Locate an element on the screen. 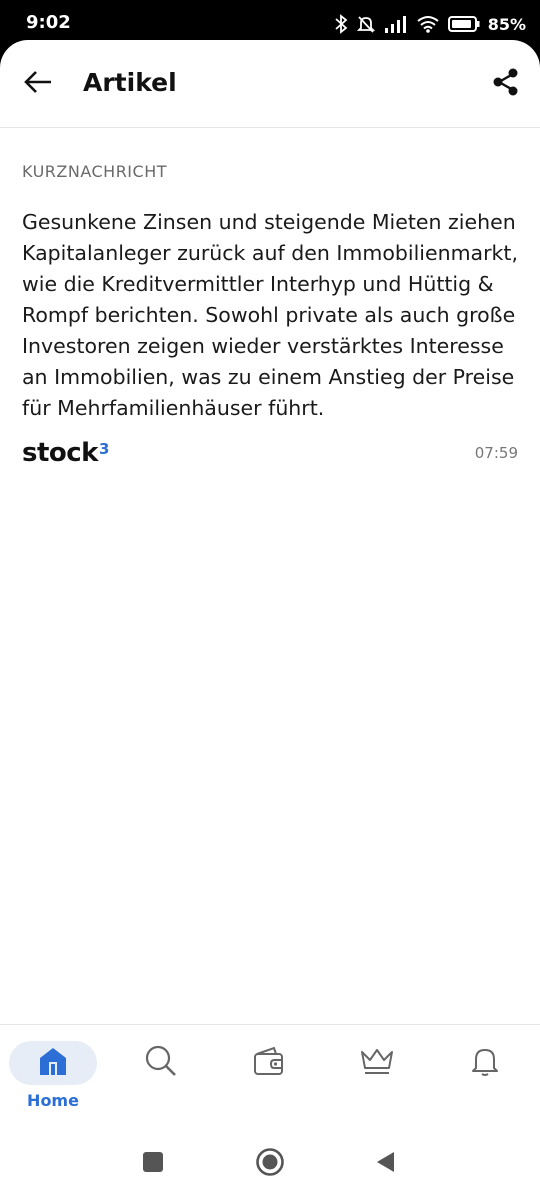  nav-item-search is located at coordinates (161, 1081).